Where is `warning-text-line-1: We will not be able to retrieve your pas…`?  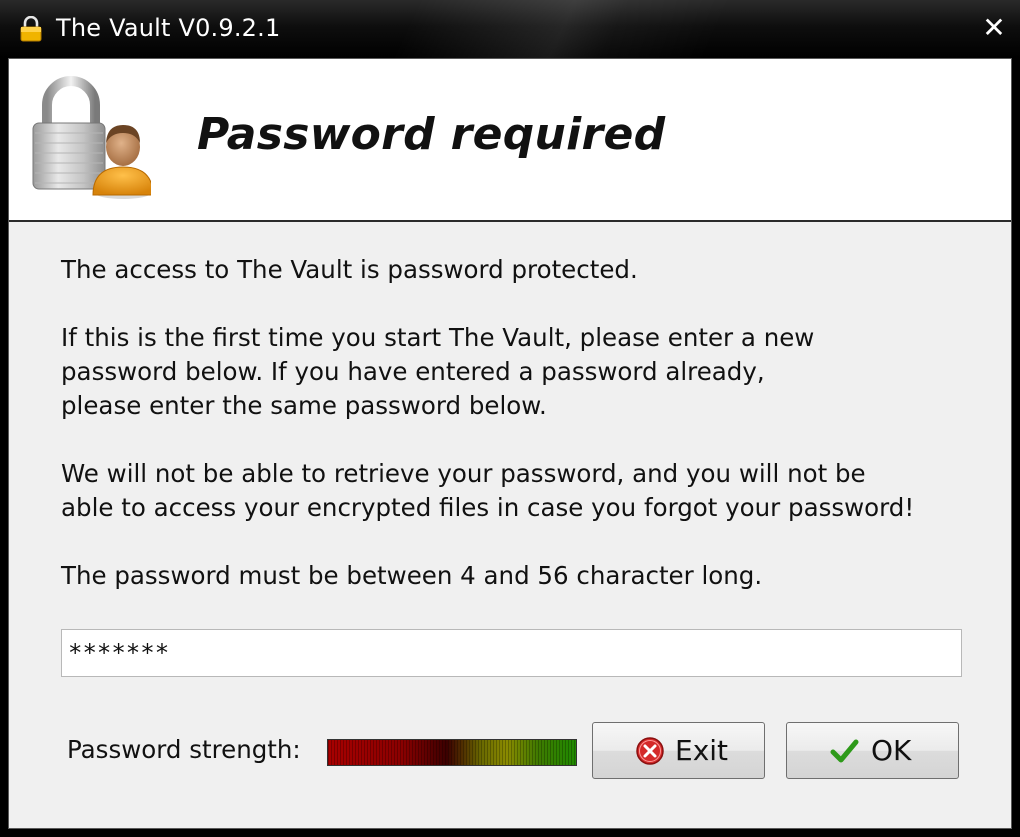
warning-text-line-1: We will not be able to retrieve your pas… is located at coordinates (463, 473).